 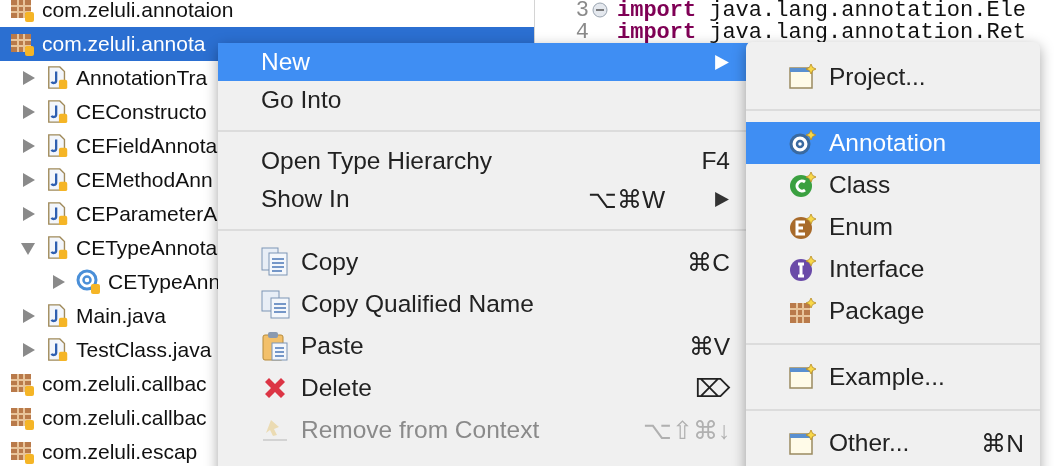 What do you see at coordinates (144, 180) in the screenshot?
I see `tree-item-label: CEMethodAnn` at bounding box center [144, 180].